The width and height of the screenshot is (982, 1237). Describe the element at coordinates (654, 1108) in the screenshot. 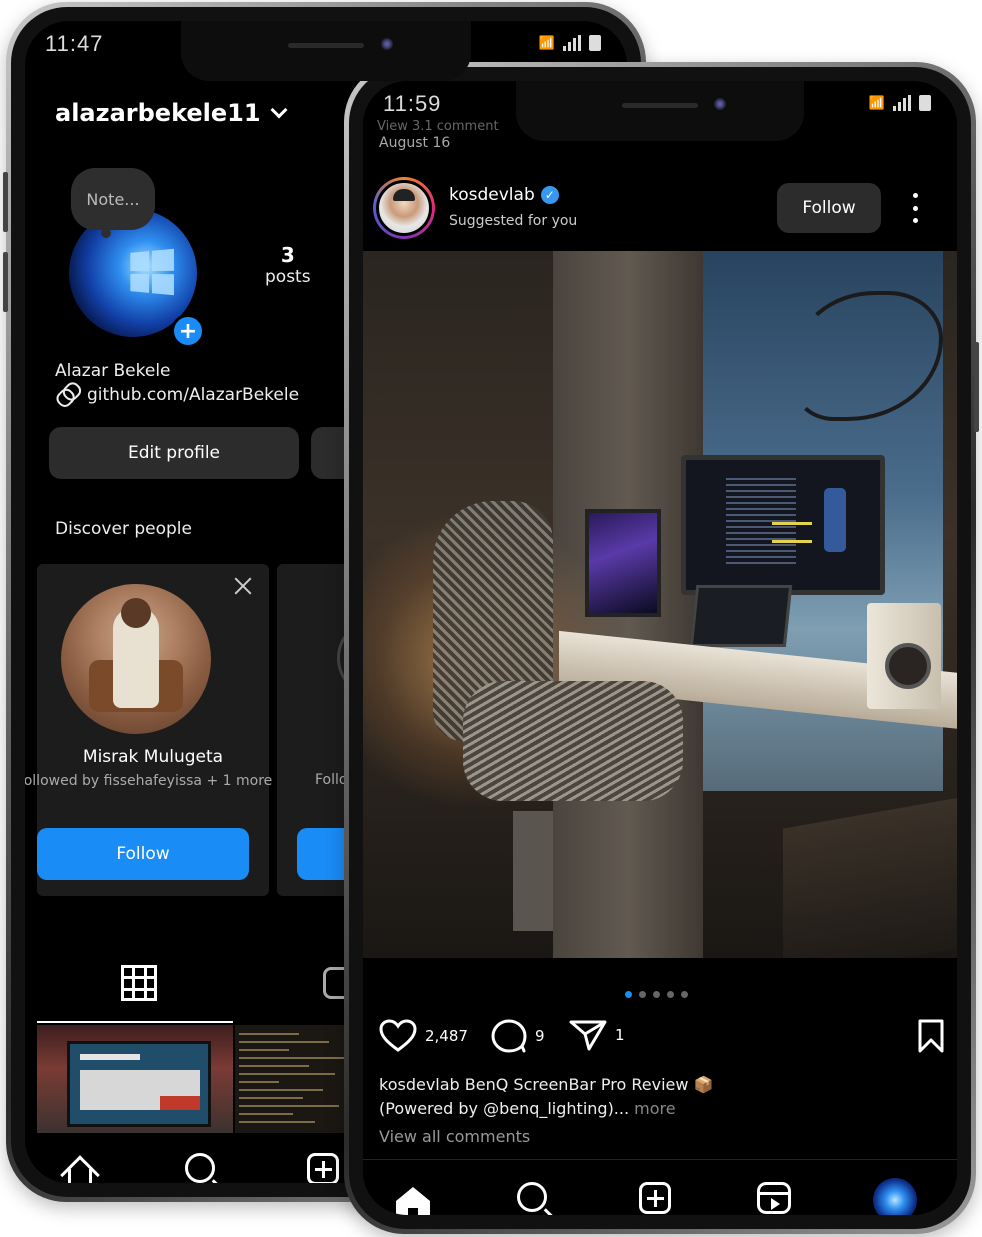

I see `caption-more-link: more` at that location.